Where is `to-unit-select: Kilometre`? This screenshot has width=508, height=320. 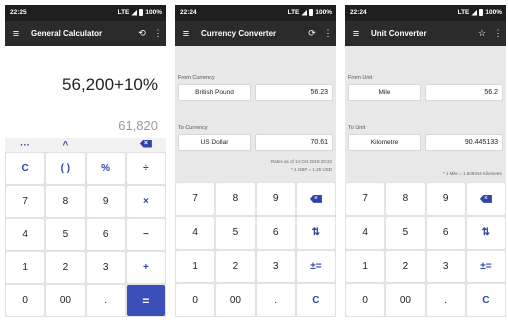 to-unit-select: Kilometre is located at coordinates (384, 142).